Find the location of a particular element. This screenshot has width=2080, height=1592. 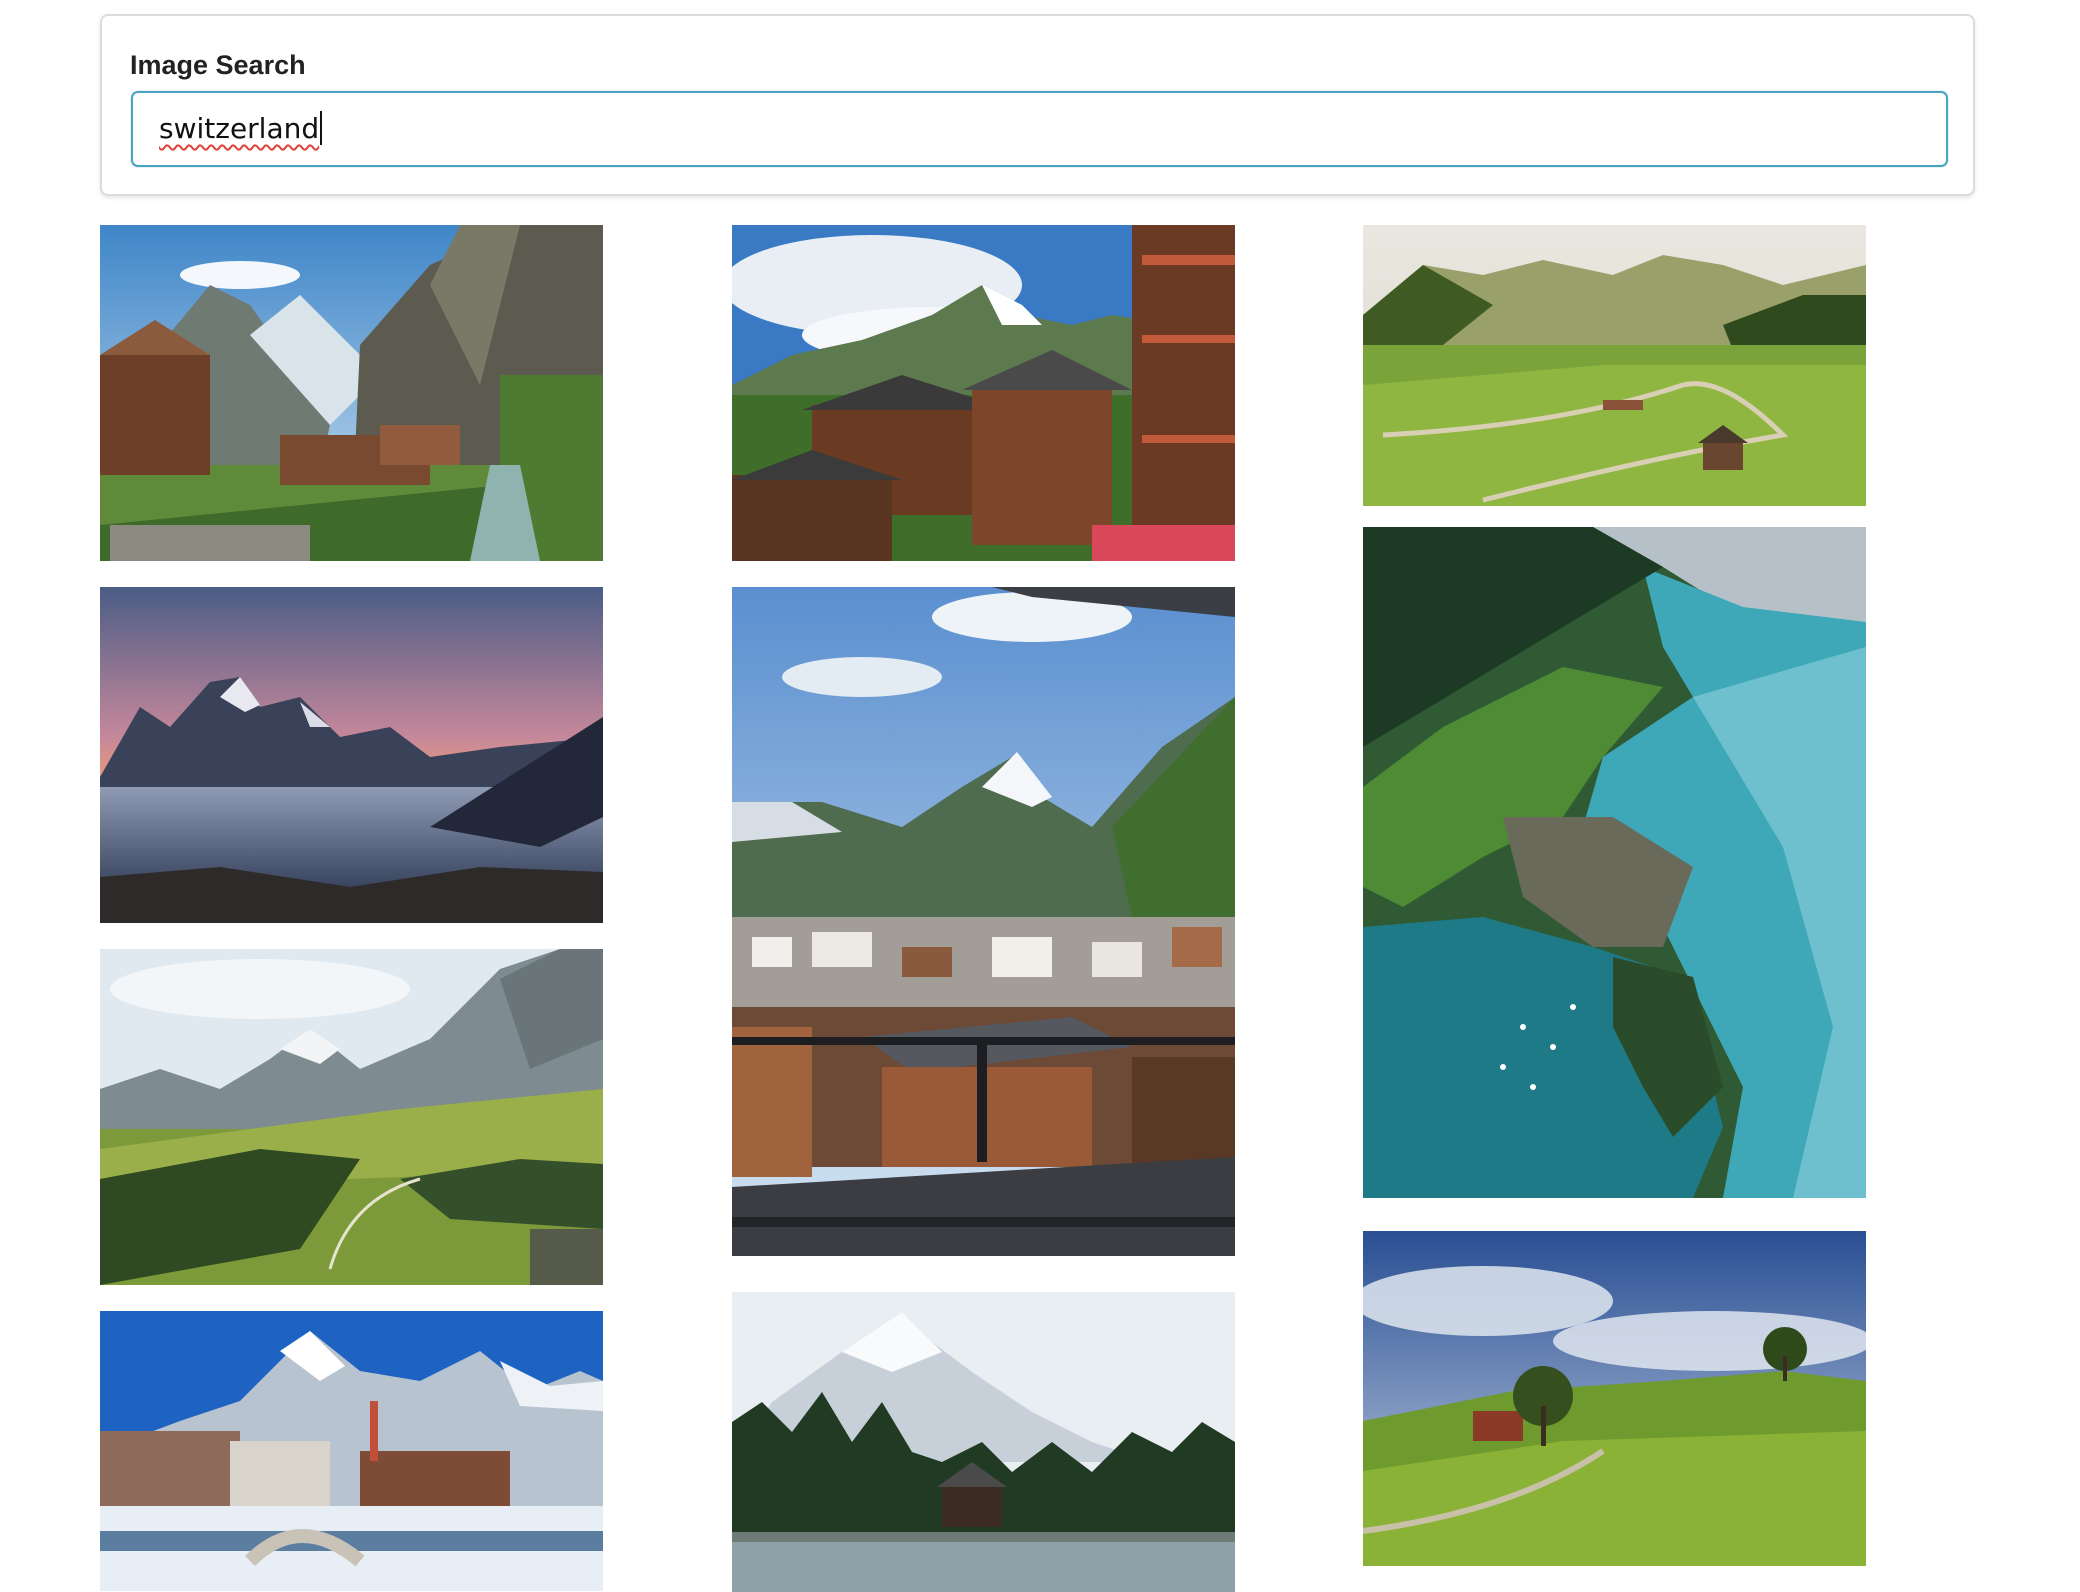

search-input-value: switzerland is located at coordinates (239, 128).